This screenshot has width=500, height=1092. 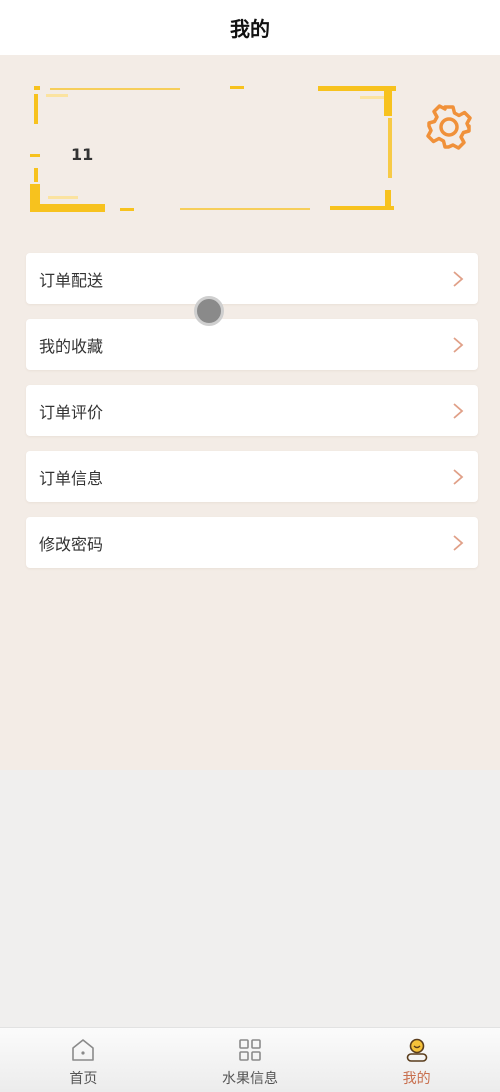 What do you see at coordinates (71, 412) in the screenshot?
I see `menu-item-label: 订单评价` at bounding box center [71, 412].